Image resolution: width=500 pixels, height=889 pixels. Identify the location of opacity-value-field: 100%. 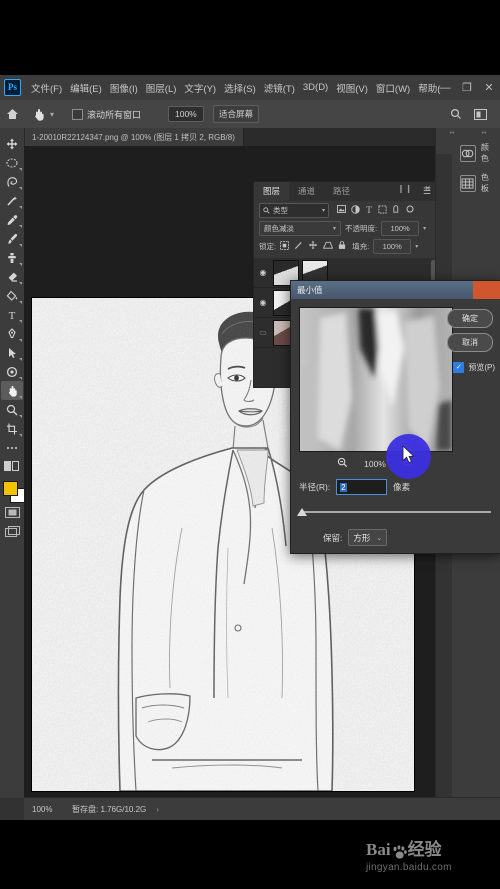
(400, 228).